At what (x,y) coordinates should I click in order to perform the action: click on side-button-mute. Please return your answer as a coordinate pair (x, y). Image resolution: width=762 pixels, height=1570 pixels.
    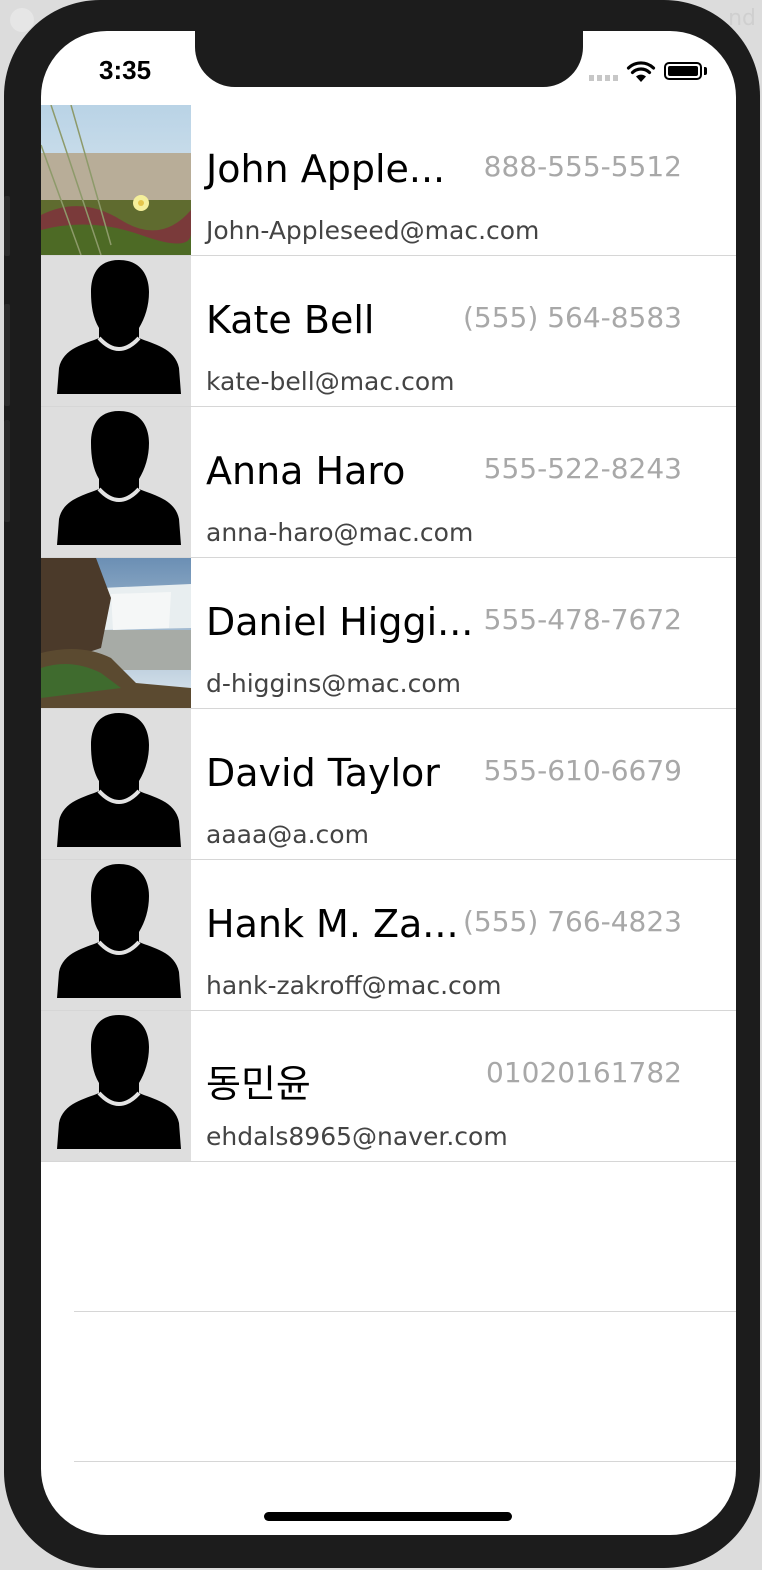
    Looking at the image, I should click on (7, 226).